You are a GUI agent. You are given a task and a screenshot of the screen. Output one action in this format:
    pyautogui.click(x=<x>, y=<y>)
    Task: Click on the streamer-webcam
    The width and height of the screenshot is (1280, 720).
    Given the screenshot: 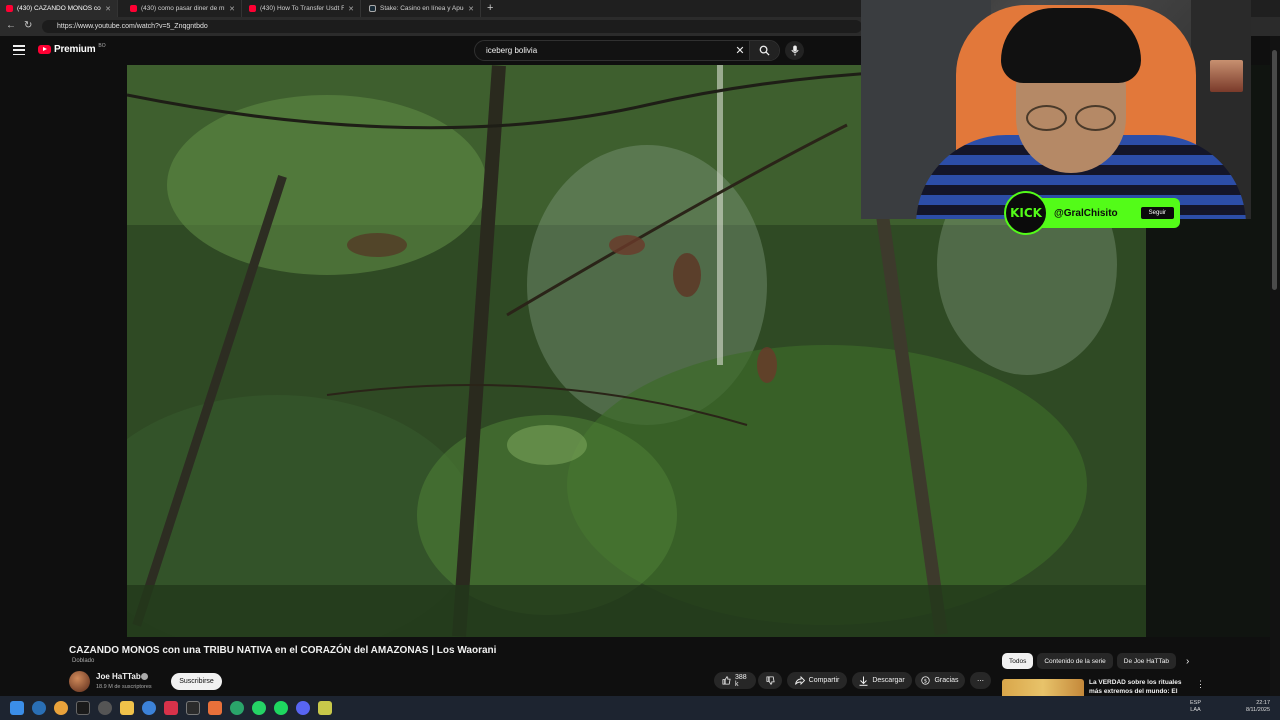 What is the action you would take?
    pyautogui.click(x=1056, y=109)
    